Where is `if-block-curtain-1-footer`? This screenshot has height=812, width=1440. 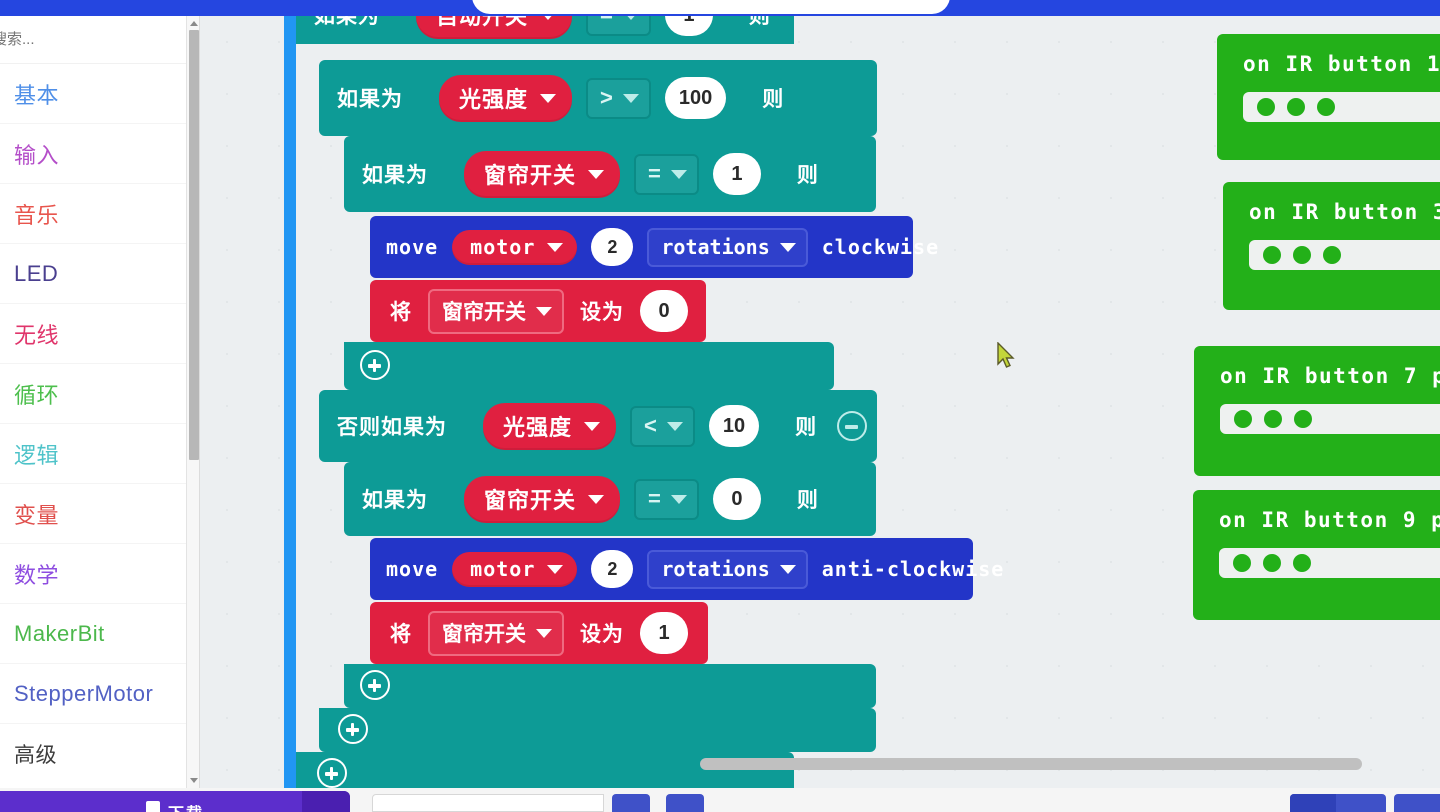 if-block-curtain-1-footer is located at coordinates (589, 366).